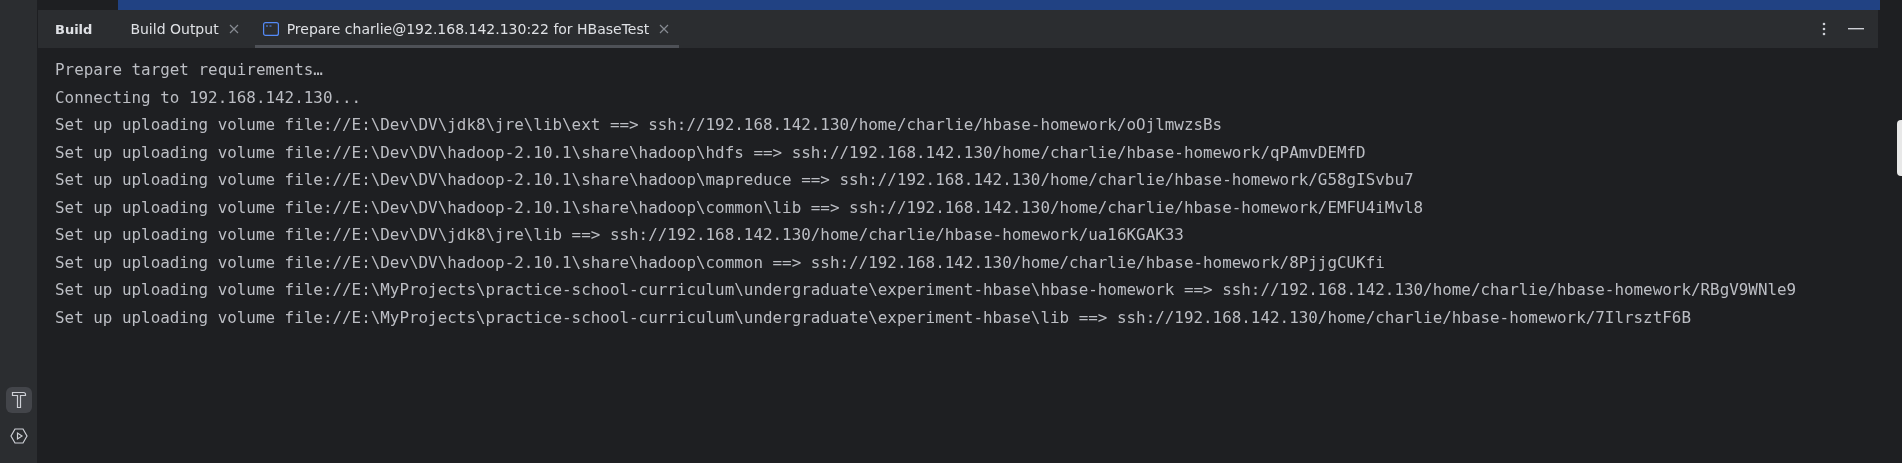  I want to click on panel-title: Build, so click(74, 29).